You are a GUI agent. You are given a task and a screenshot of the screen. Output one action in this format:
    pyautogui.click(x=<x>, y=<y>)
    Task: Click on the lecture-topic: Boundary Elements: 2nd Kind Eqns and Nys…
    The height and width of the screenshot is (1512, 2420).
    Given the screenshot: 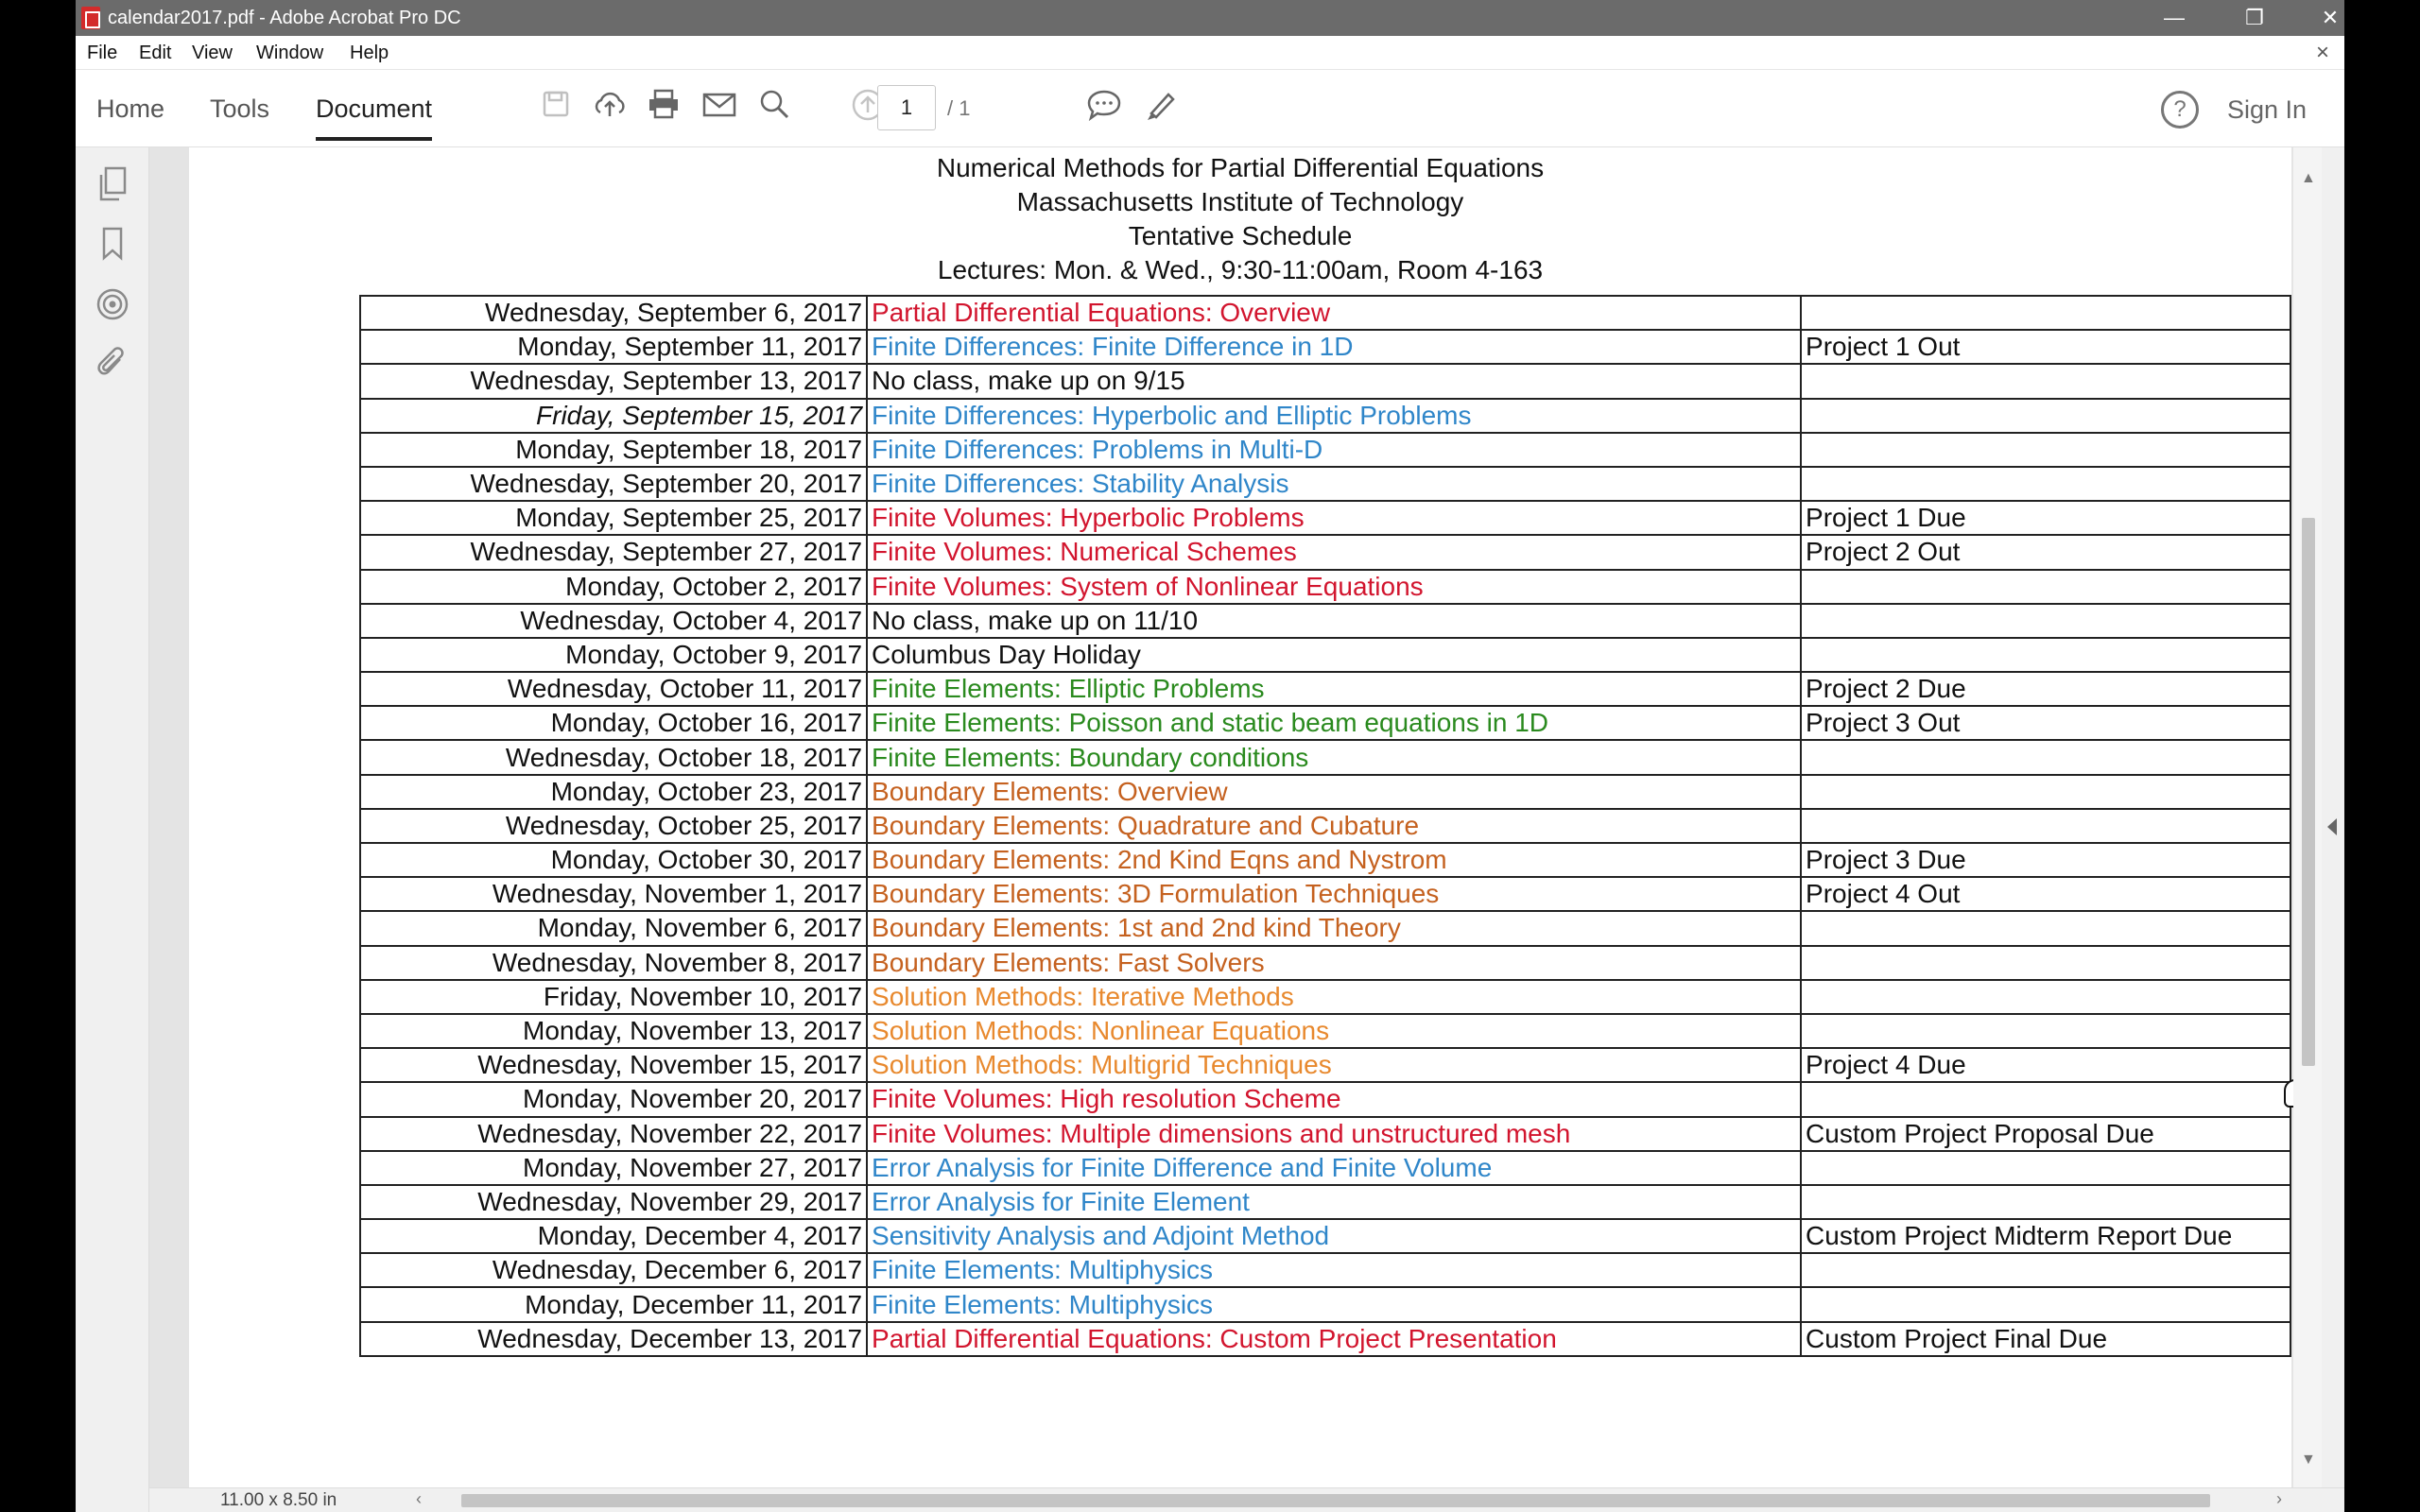 What is the action you would take?
    pyautogui.click(x=1334, y=860)
    